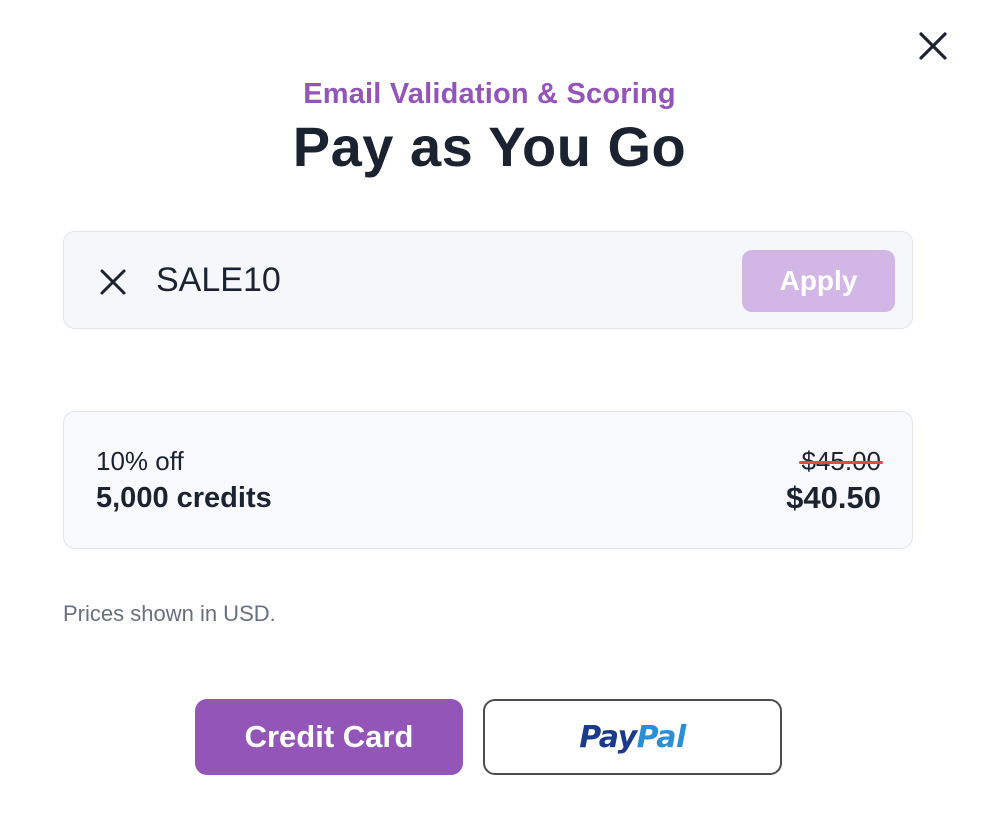 This screenshot has width=984, height=821. Describe the element at coordinates (169, 613) in the screenshot. I see `currency-note: Prices shown in USD.` at that location.